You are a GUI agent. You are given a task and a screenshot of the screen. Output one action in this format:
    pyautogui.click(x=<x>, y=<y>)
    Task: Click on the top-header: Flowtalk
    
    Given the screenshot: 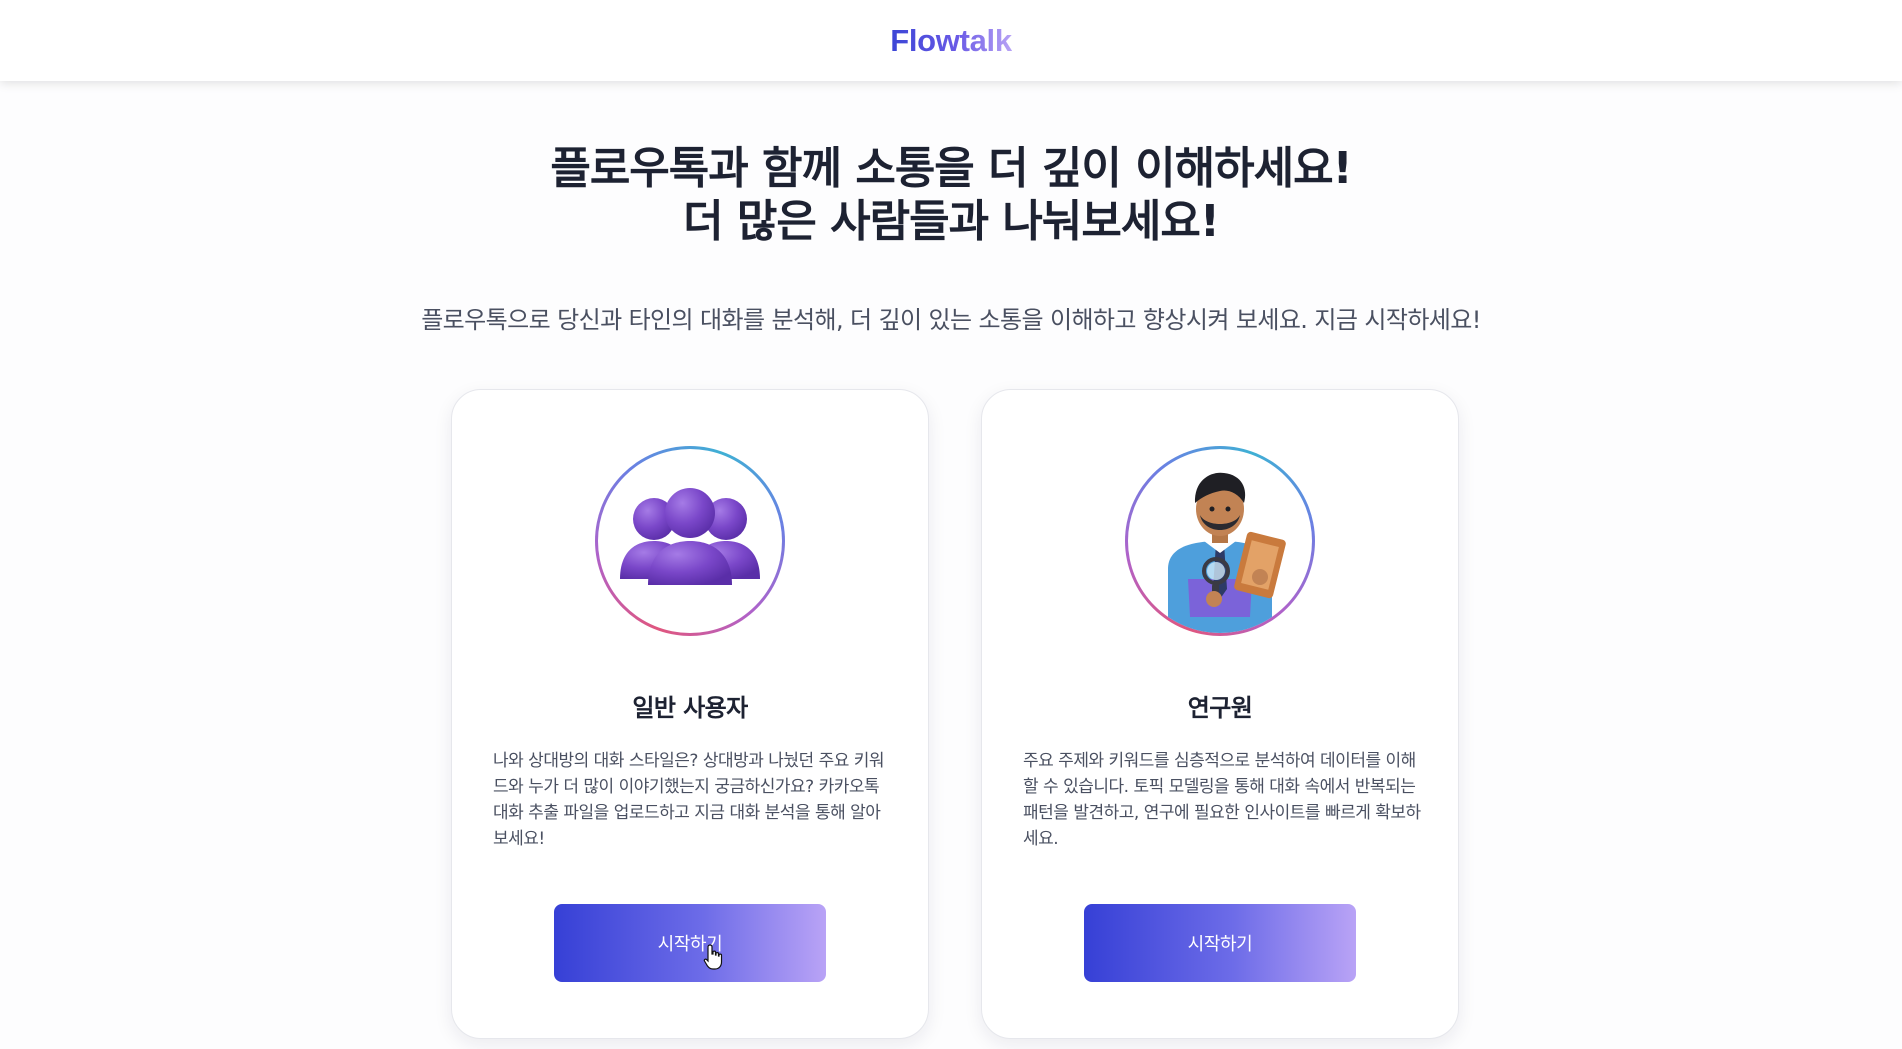 What is the action you would take?
    pyautogui.click(x=951, y=40)
    